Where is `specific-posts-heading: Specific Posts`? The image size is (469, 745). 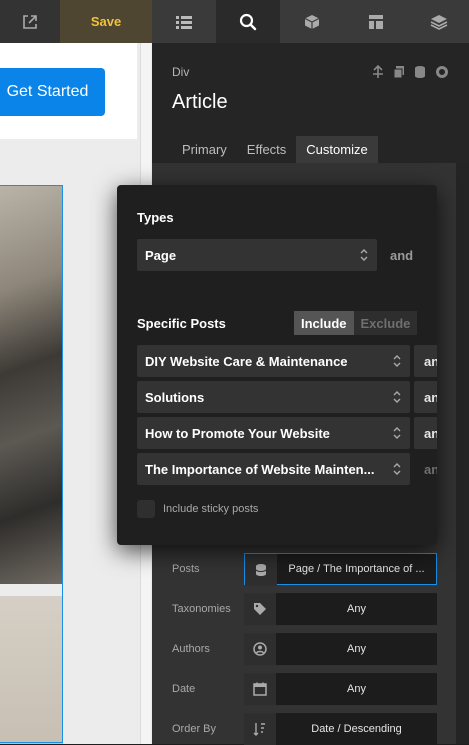
specific-posts-heading: Specific Posts is located at coordinates (181, 323).